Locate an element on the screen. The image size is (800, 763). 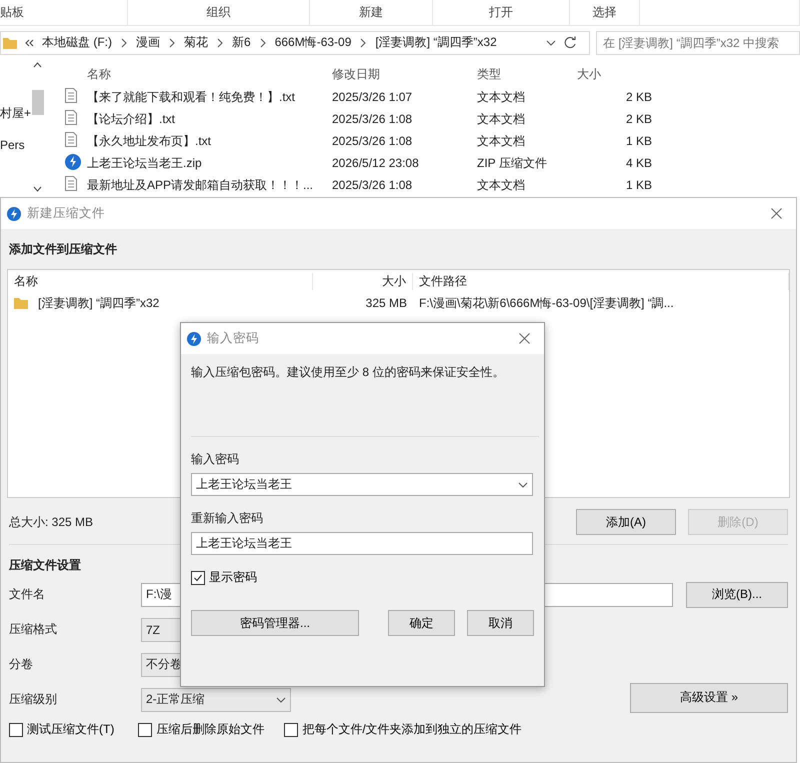
ribbon-group-label: 选择 is located at coordinates (605, 12).